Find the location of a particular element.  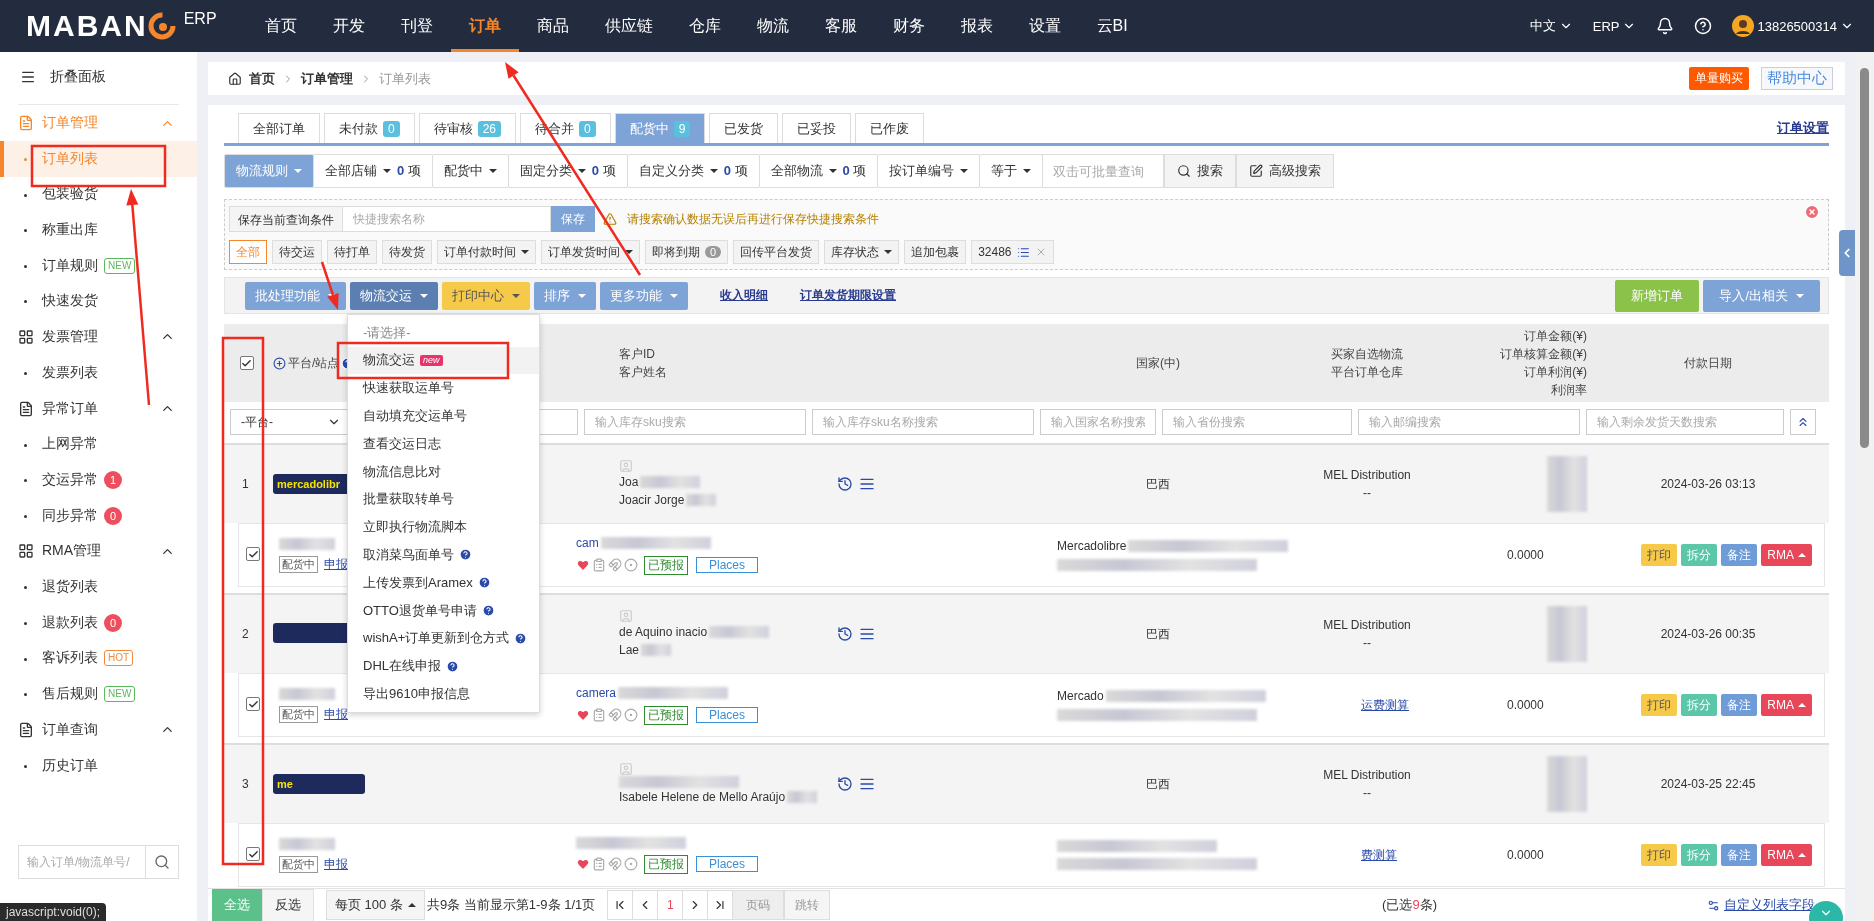

expand-icon is located at coordinates (279, 363).